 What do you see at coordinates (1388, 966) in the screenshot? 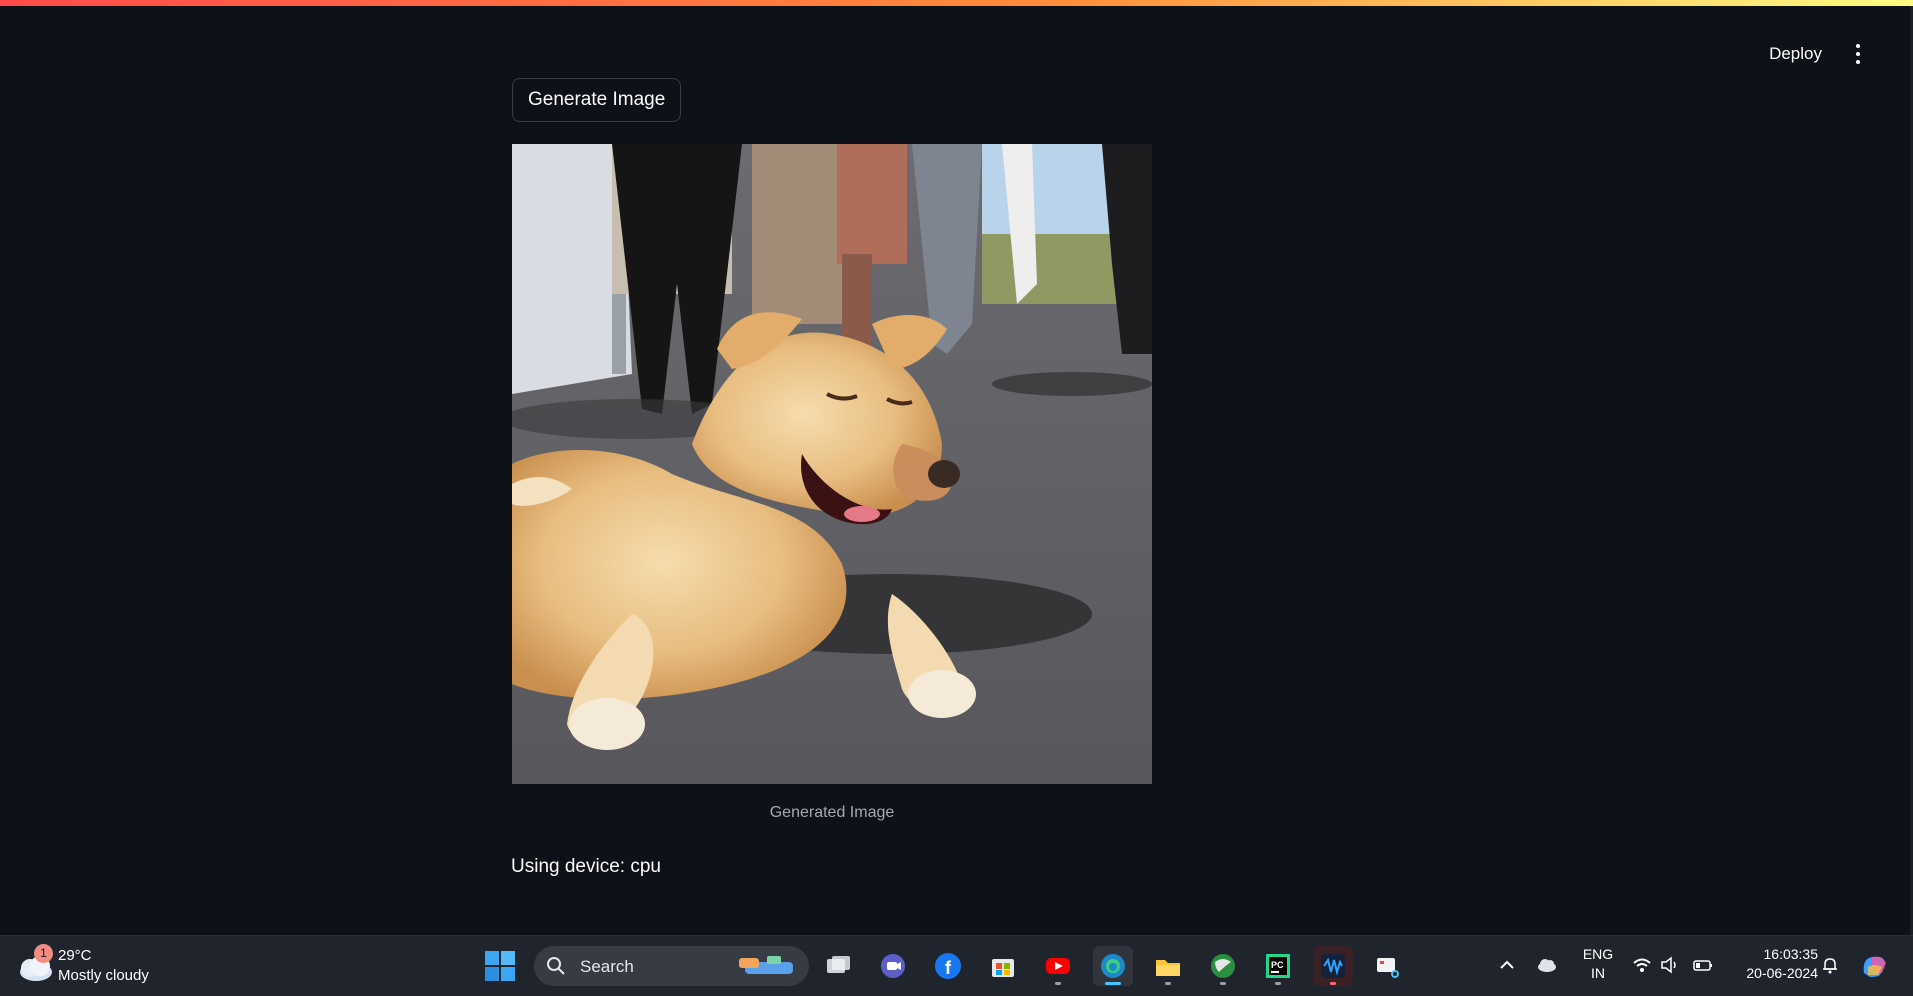
I see `snipping-tool-icon` at bounding box center [1388, 966].